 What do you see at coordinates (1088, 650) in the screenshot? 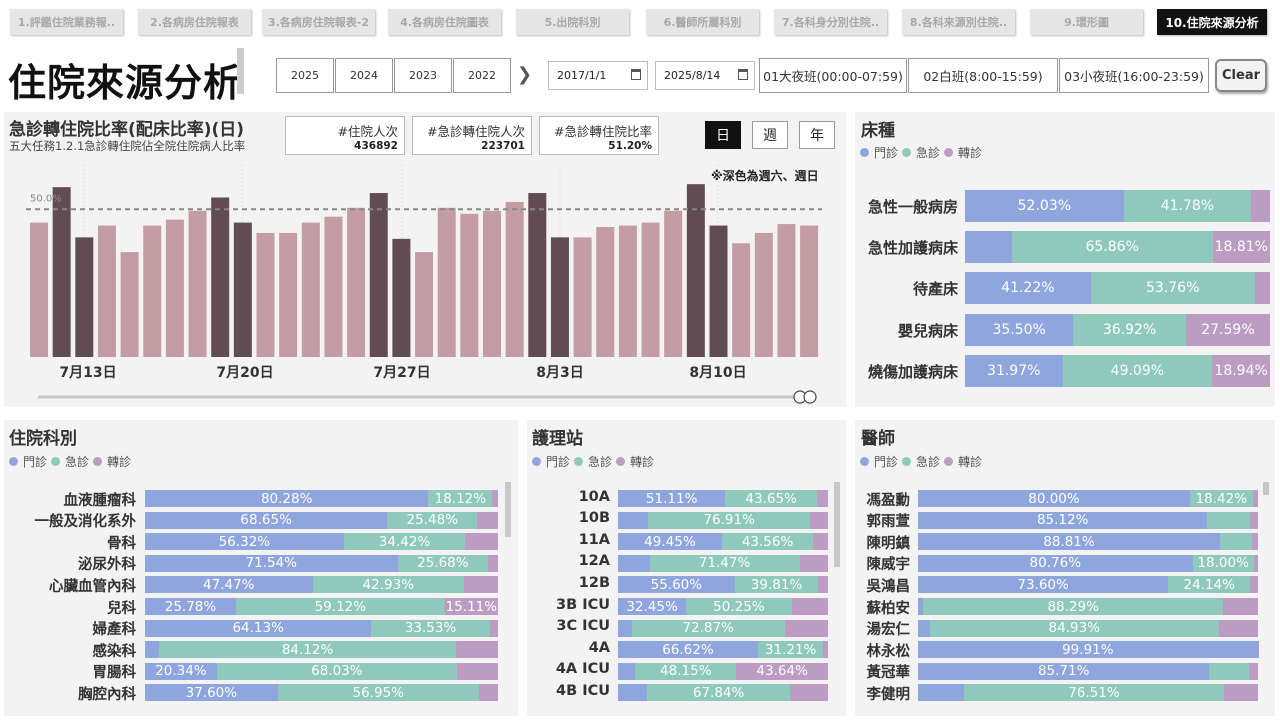
I see `stacked-bar: 99.91%` at bounding box center [1088, 650].